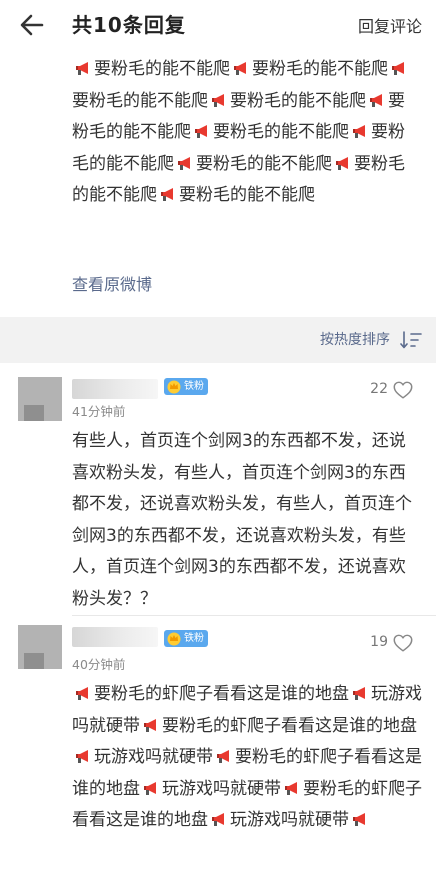  Describe the element at coordinates (99, 411) in the screenshot. I see `comment-time: 41分钟前` at that location.